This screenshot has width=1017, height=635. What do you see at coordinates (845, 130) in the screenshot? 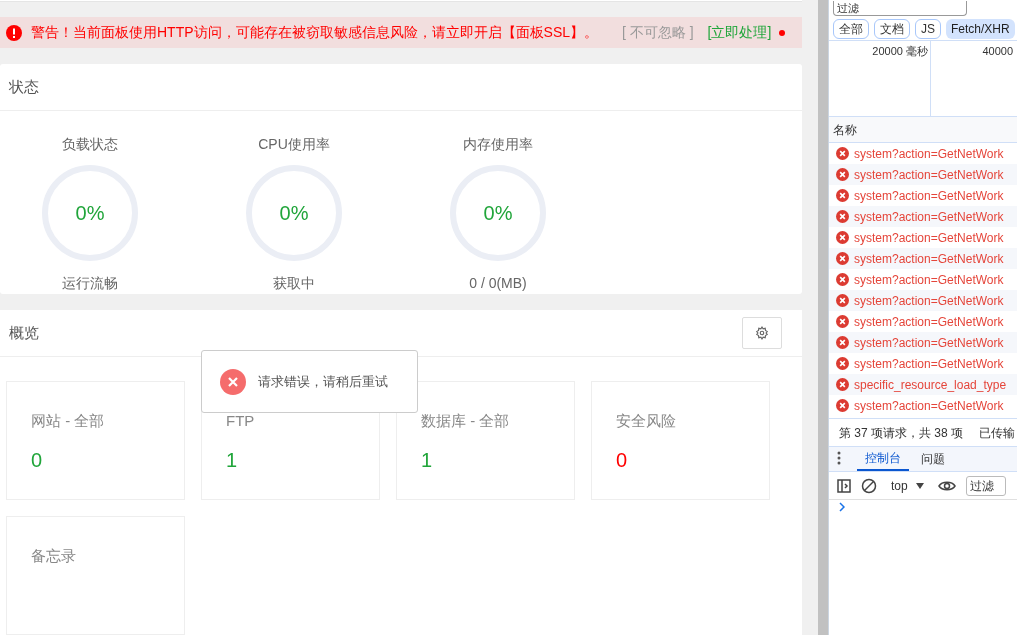
I see `column-header: 名称` at bounding box center [845, 130].